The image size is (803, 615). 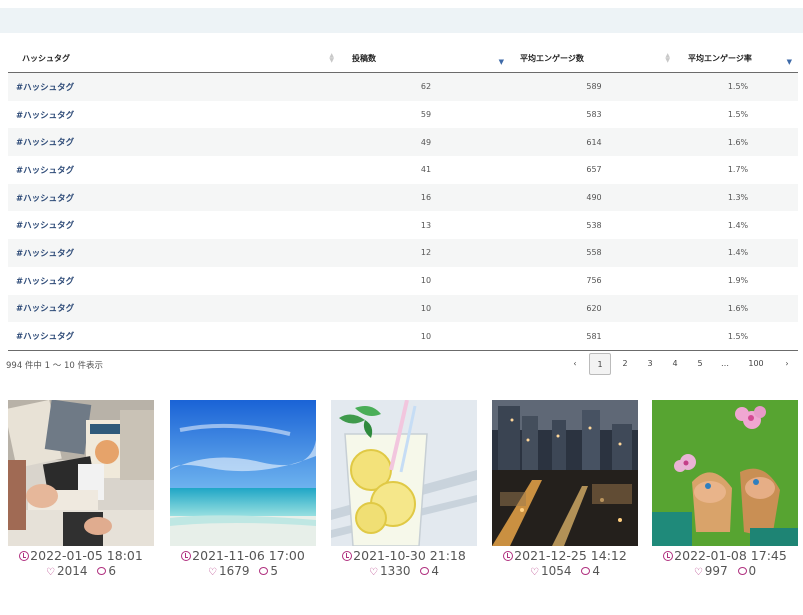 I want to click on page-button-1: 1, so click(x=600, y=364).